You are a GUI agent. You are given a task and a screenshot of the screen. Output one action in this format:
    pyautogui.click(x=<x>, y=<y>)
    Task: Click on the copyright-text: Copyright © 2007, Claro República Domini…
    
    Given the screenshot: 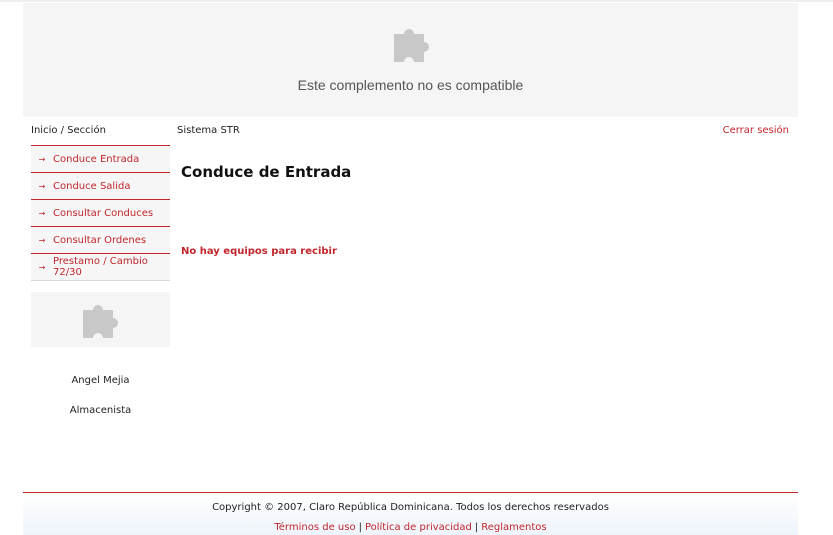 What is the action you would take?
    pyautogui.click(x=410, y=507)
    